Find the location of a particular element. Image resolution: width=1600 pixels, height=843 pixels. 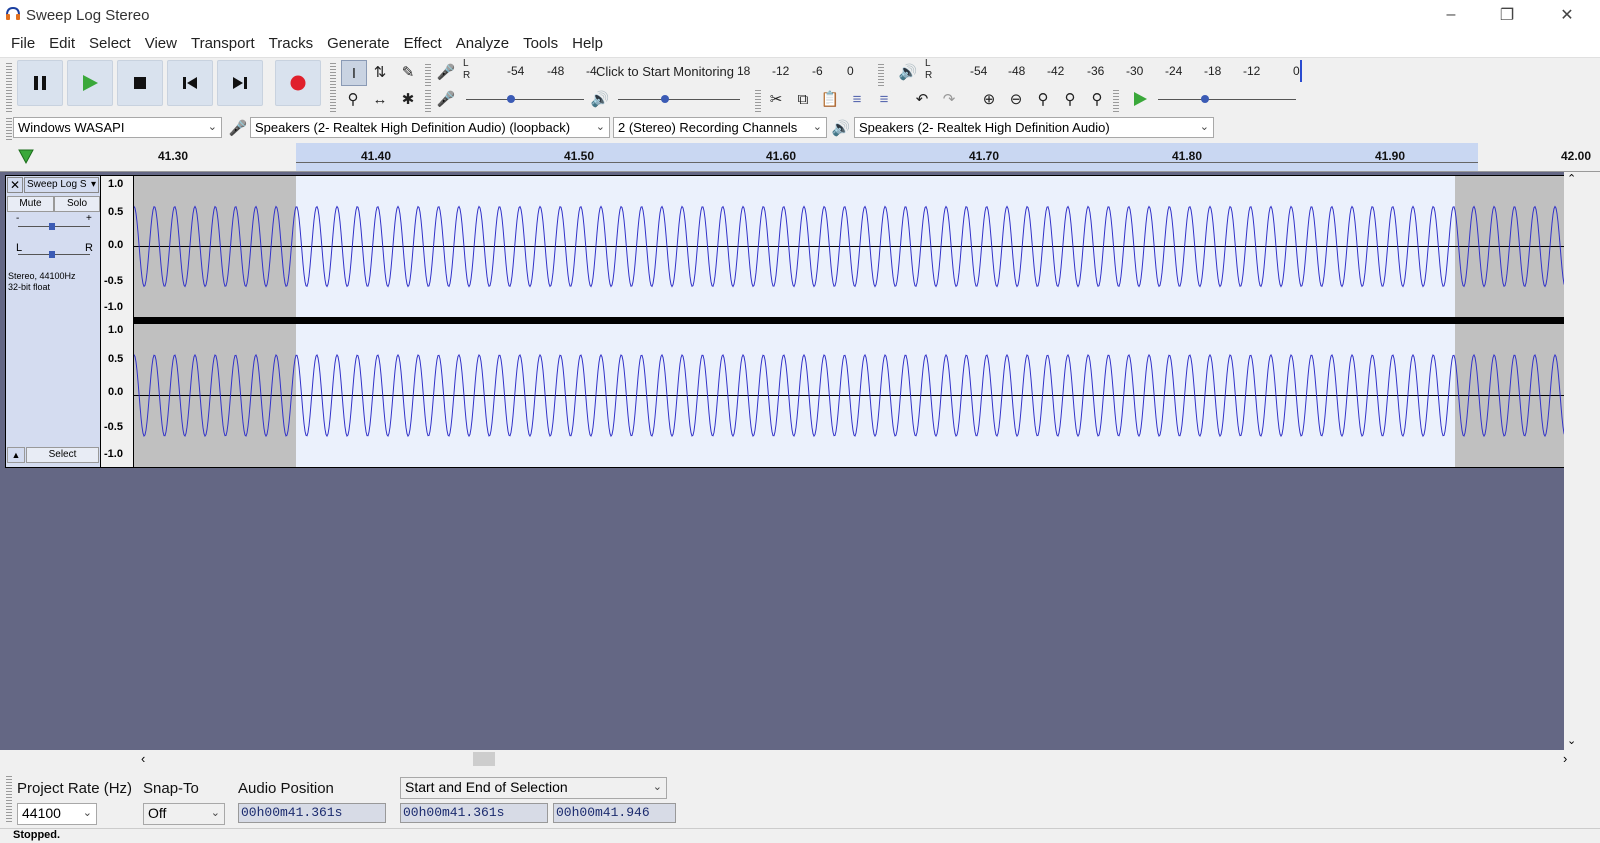

meter-tick: 18 is located at coordinates (744, 71).